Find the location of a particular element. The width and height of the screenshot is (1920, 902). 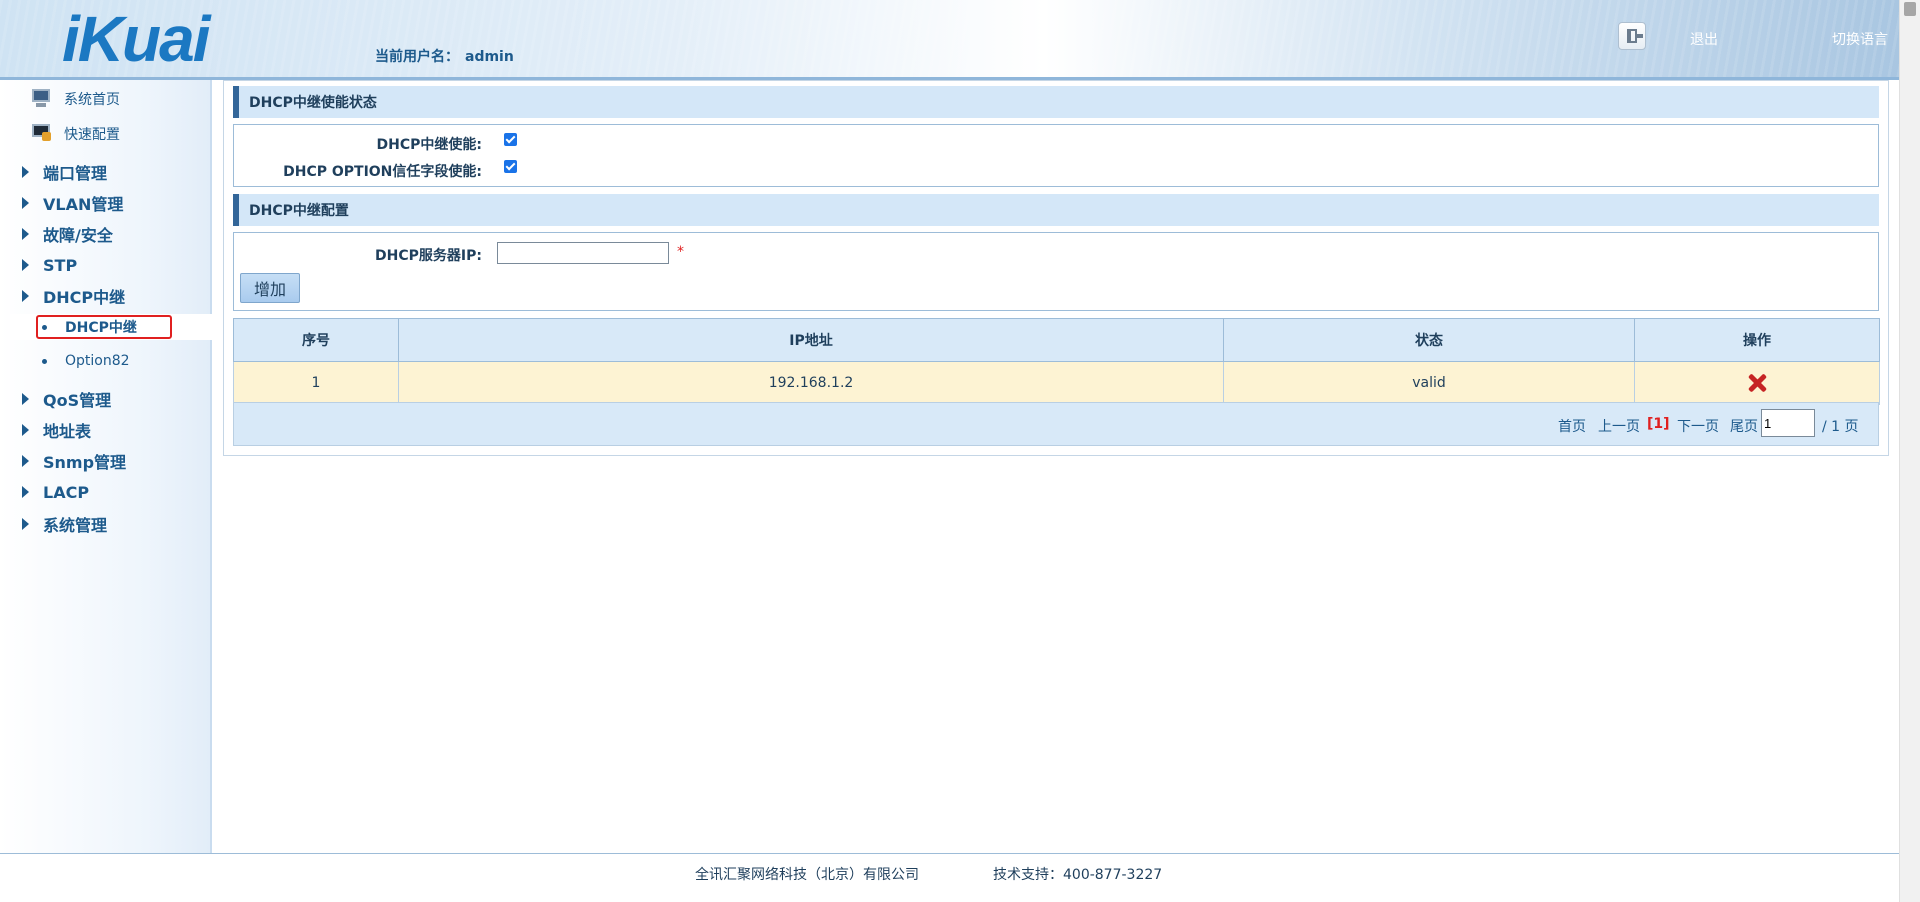

column-header-index: 序号 is located at coordinates (316, 340).